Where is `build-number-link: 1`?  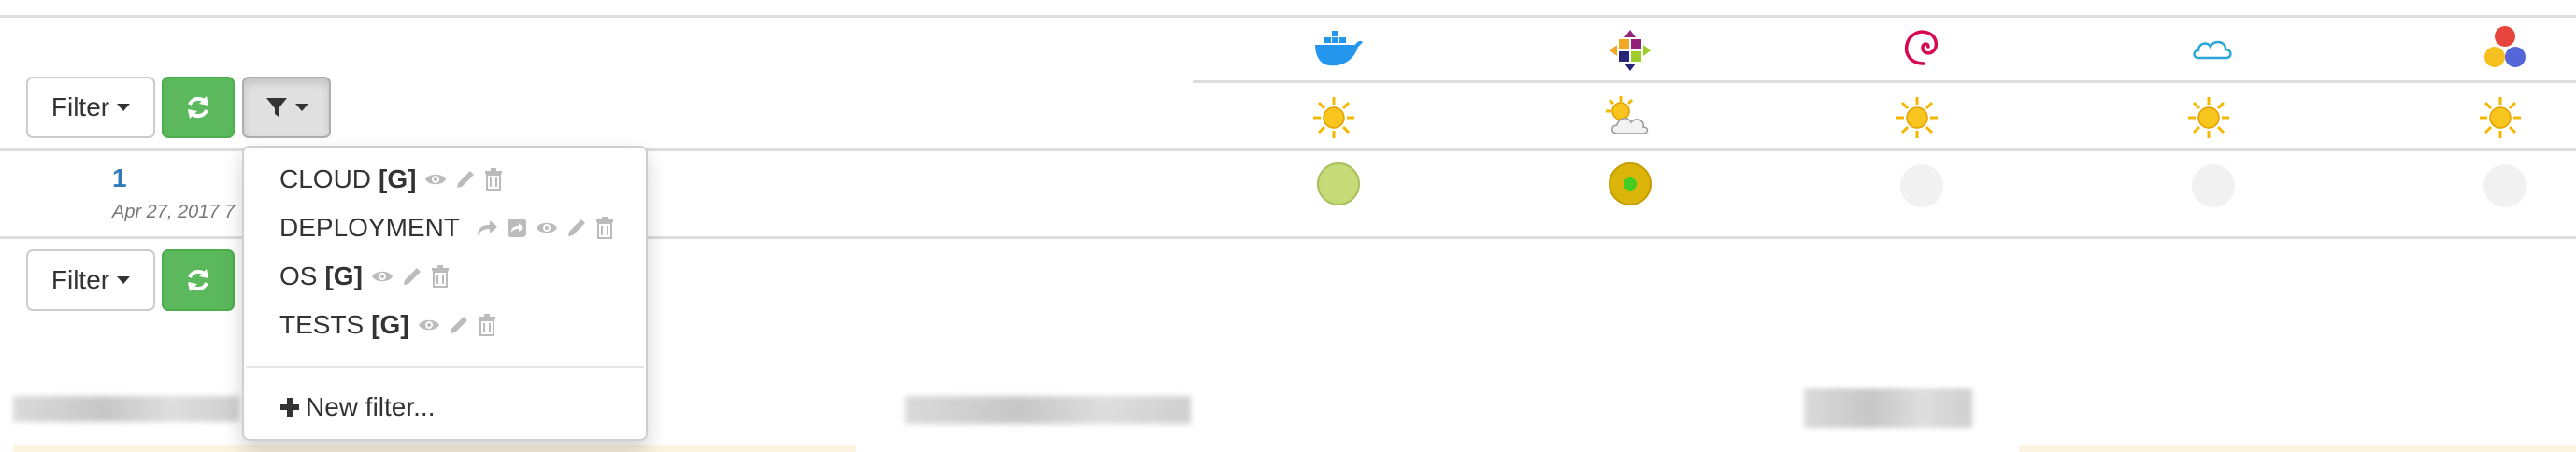
build-number-link: 1 is located at coordinates (119, 178).